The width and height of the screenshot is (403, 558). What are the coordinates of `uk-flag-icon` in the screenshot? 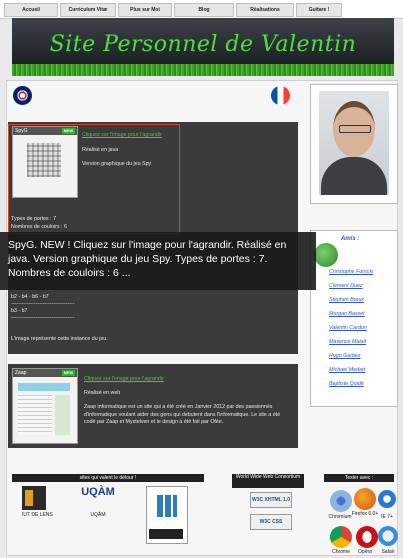 It's located at (22, 95).